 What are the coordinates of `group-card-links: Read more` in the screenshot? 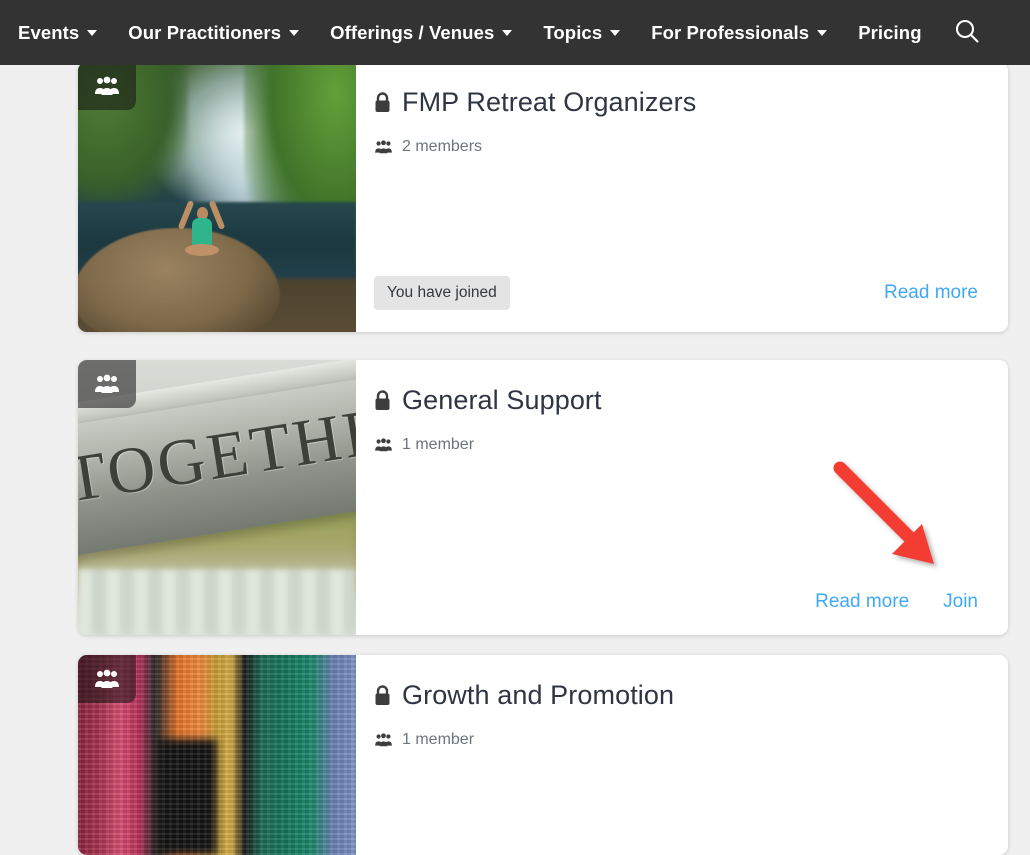 It's located at (914, 293).